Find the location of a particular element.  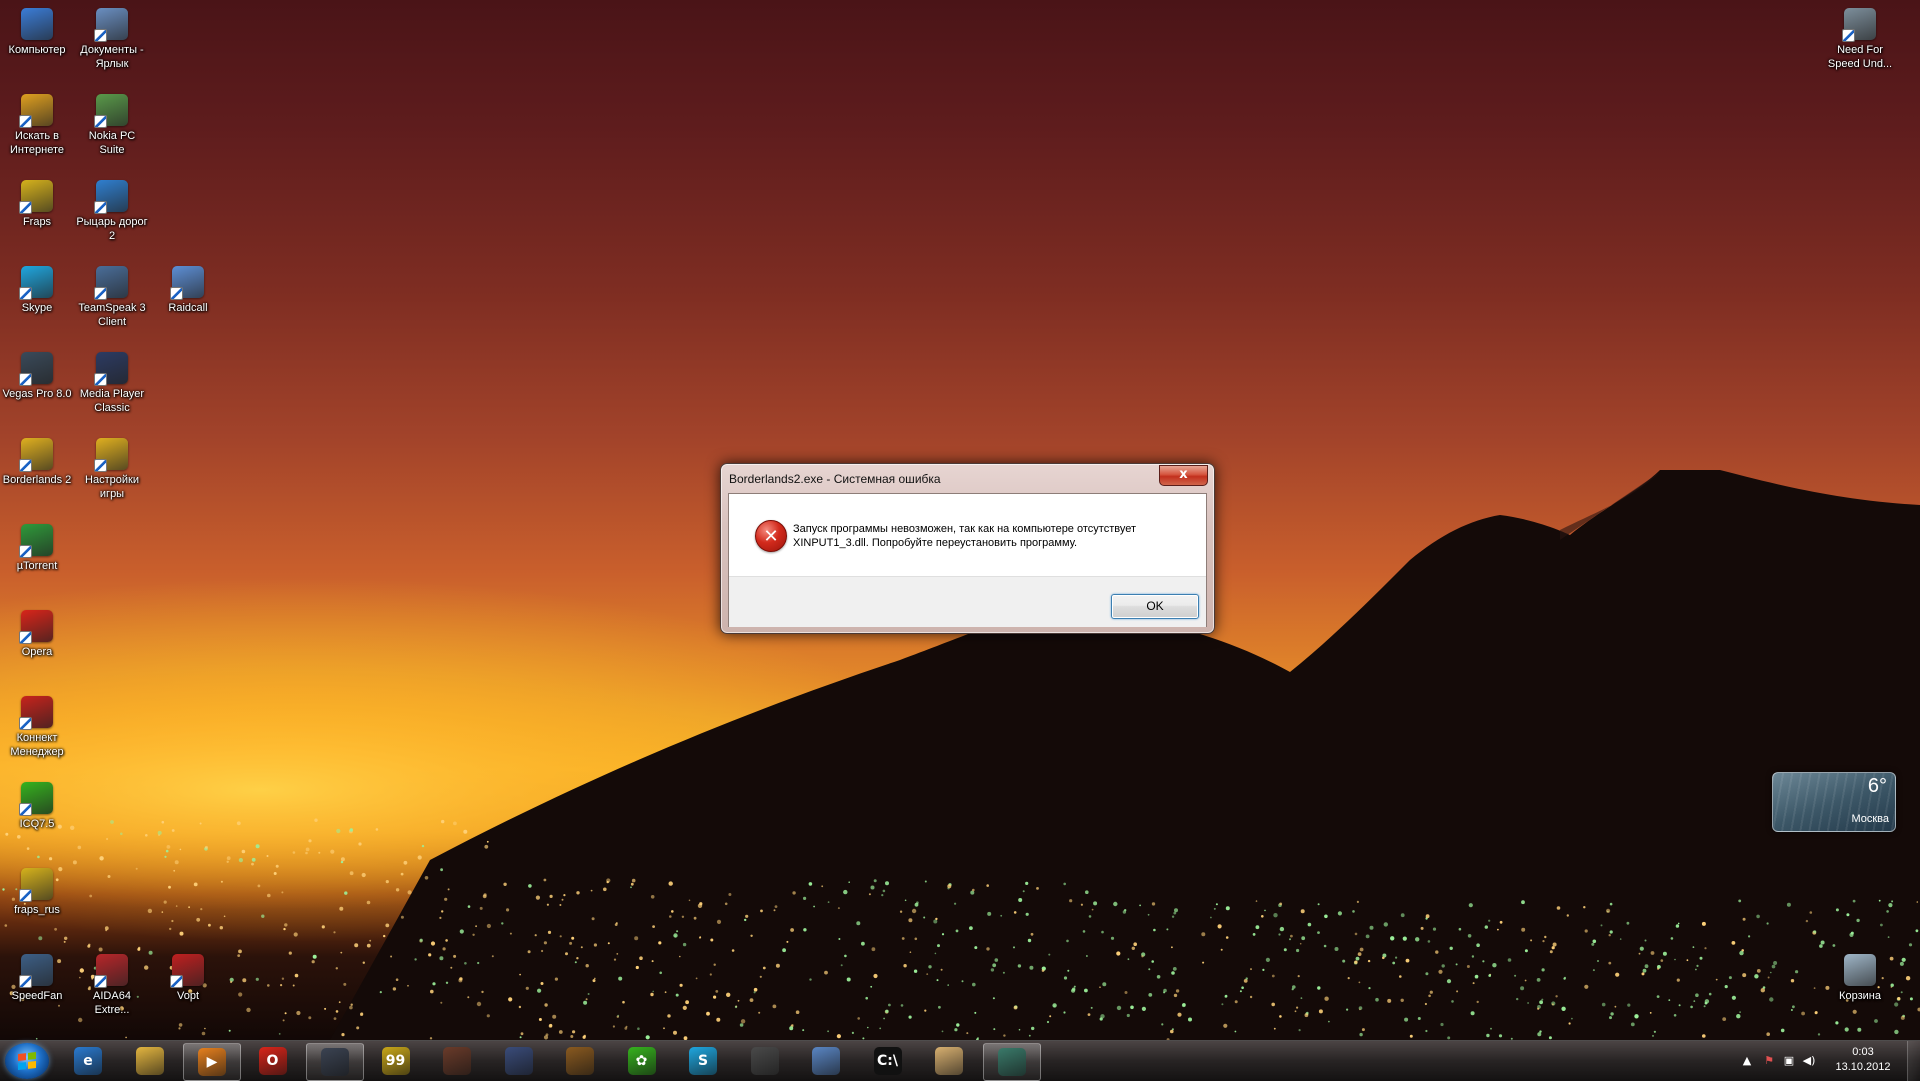

desktop-icon-label: Документы - Ярлык is located at coordinates (112, 57).